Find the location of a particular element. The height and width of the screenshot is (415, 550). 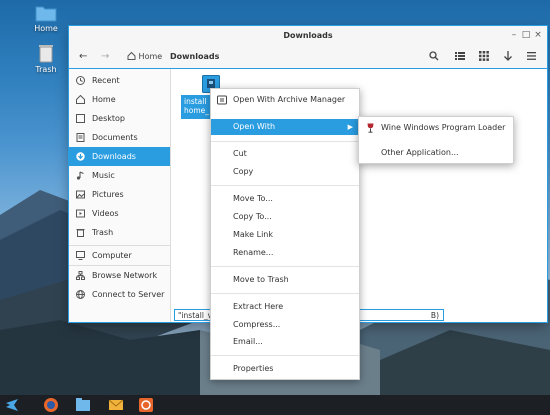

sidebar-item-downloads: Downloads is located at coordinates (119, 156).